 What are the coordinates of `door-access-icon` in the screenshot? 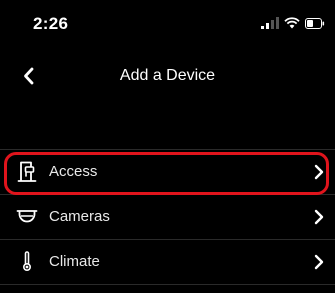 It's located at (27, 171).